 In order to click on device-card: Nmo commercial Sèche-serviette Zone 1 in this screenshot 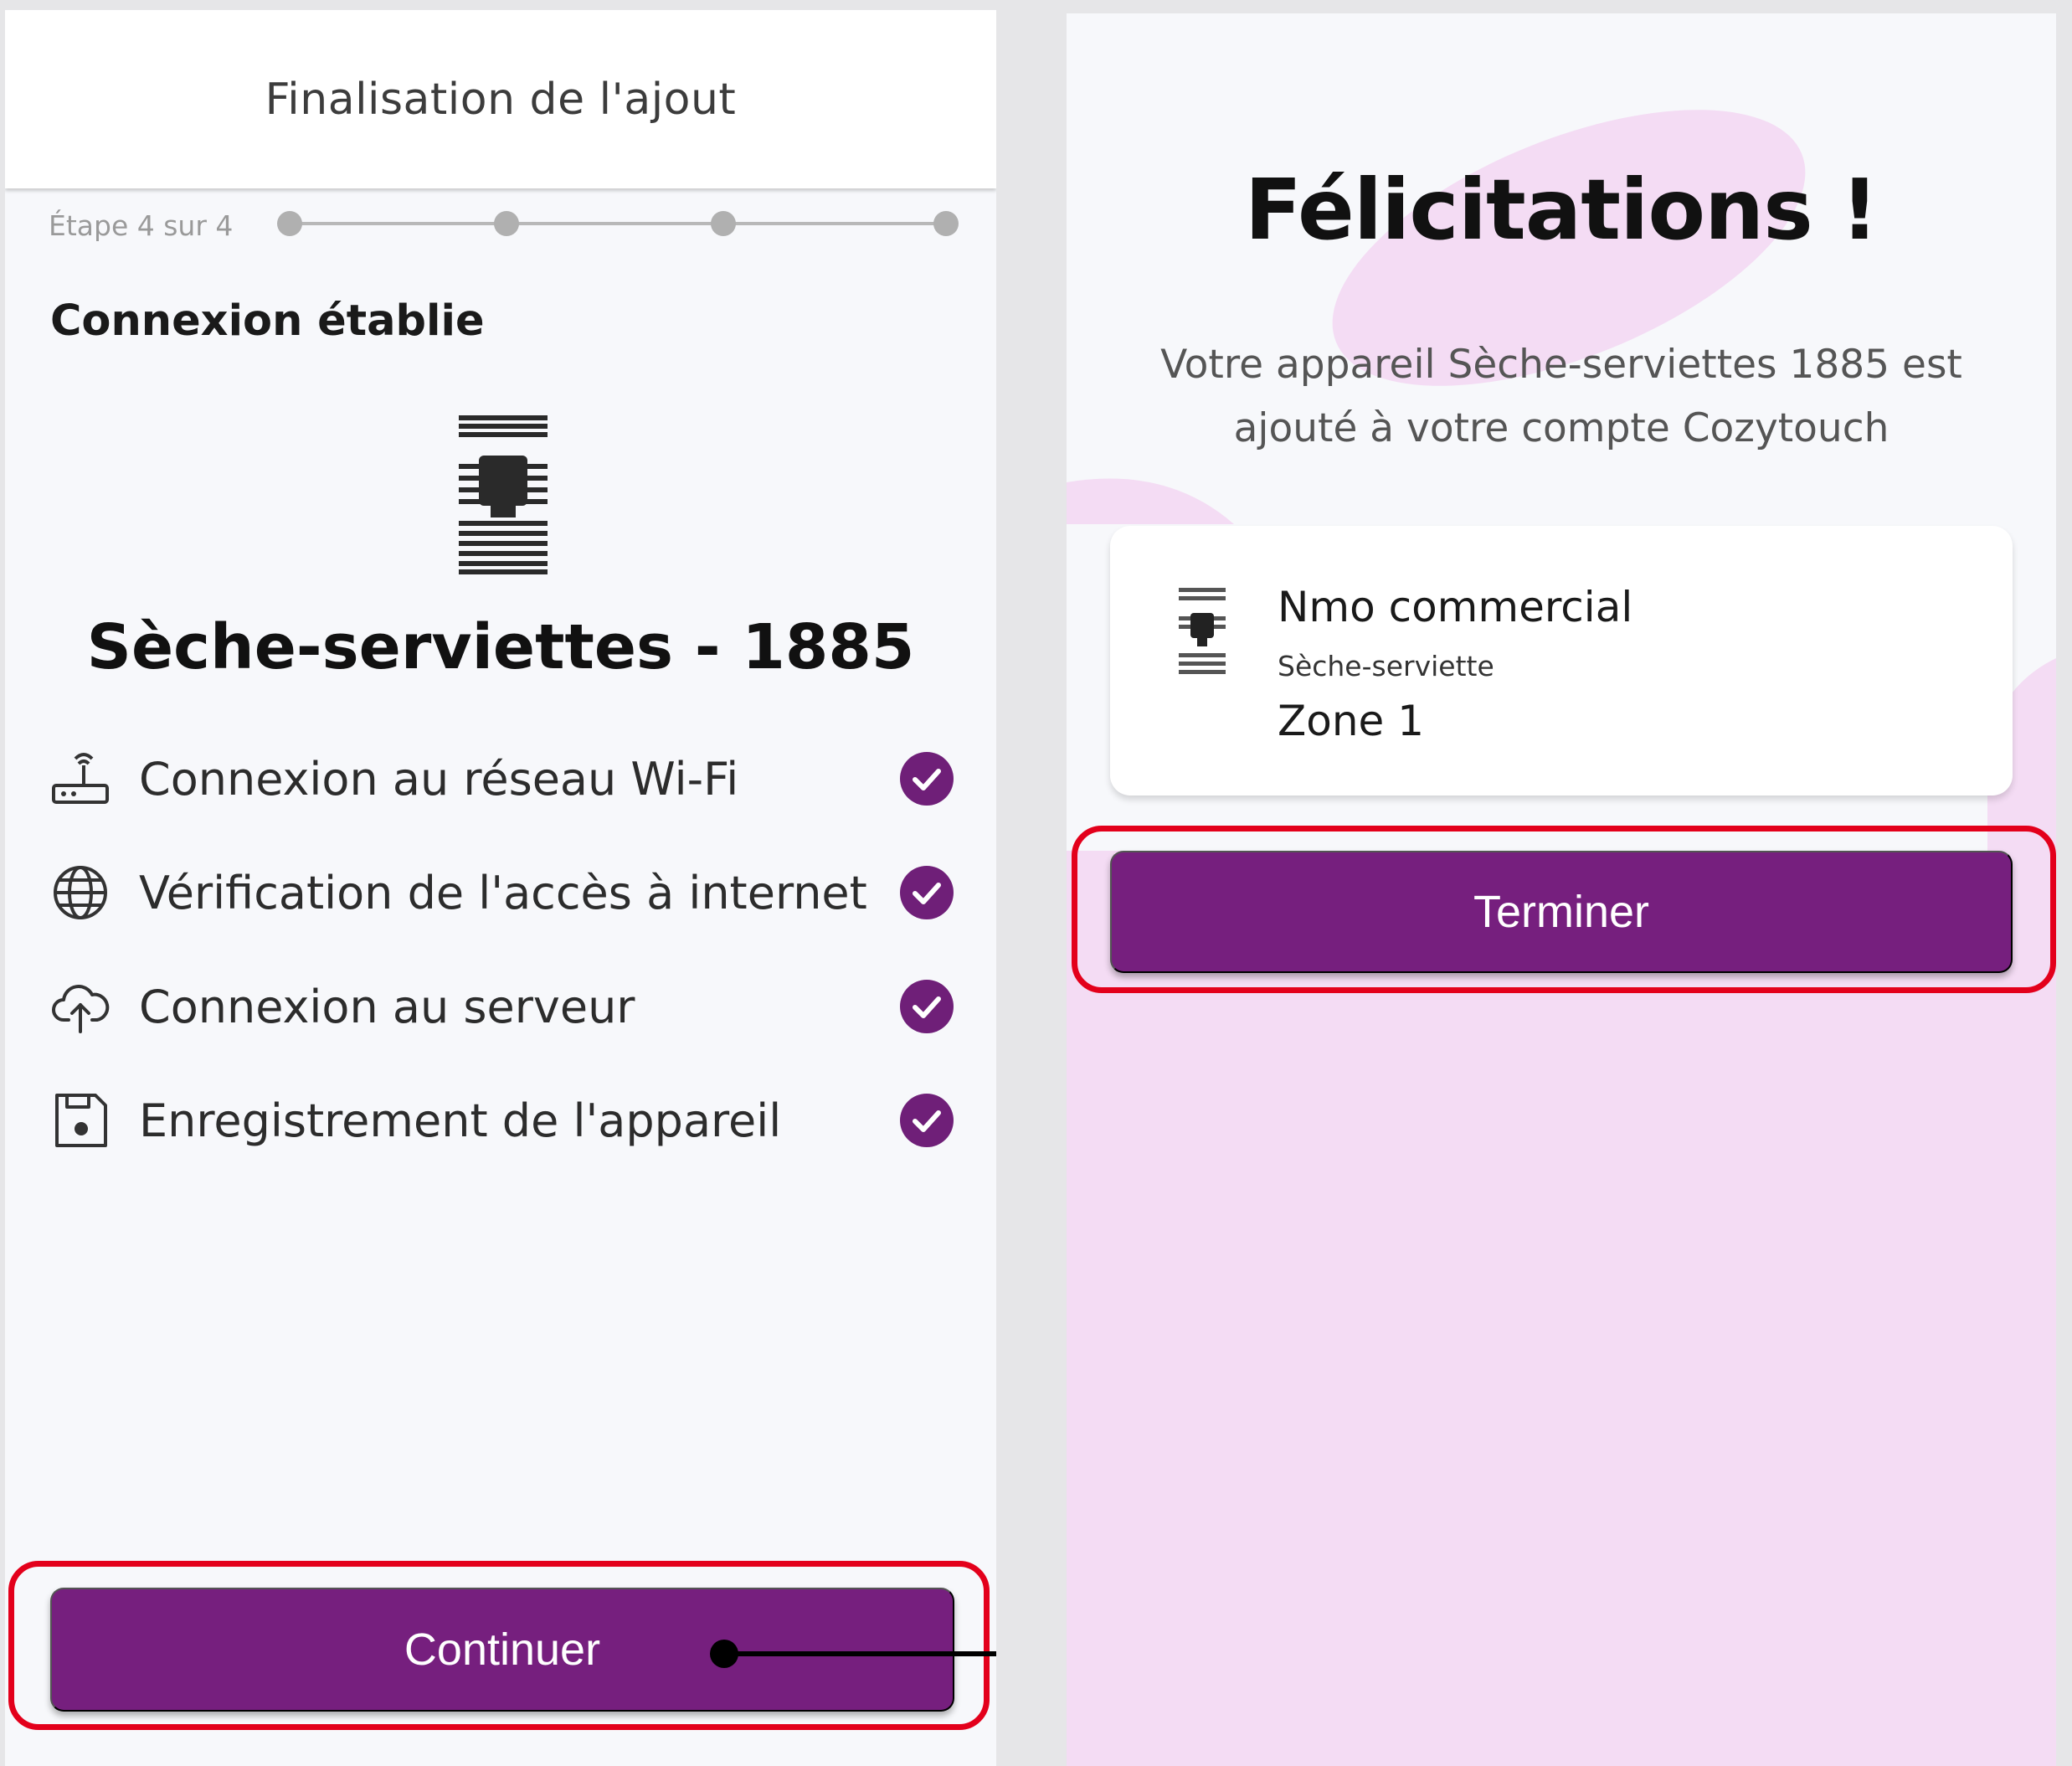, I will do `click(1561, 661)`.